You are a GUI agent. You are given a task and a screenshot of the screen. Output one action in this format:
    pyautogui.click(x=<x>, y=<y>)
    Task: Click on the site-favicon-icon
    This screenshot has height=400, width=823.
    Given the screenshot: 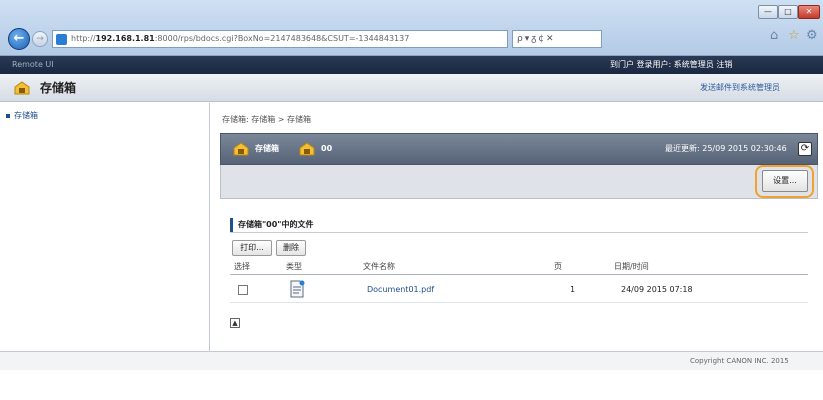 What is the action you would take?
    pyautogui.click(x=61, y=39)
    